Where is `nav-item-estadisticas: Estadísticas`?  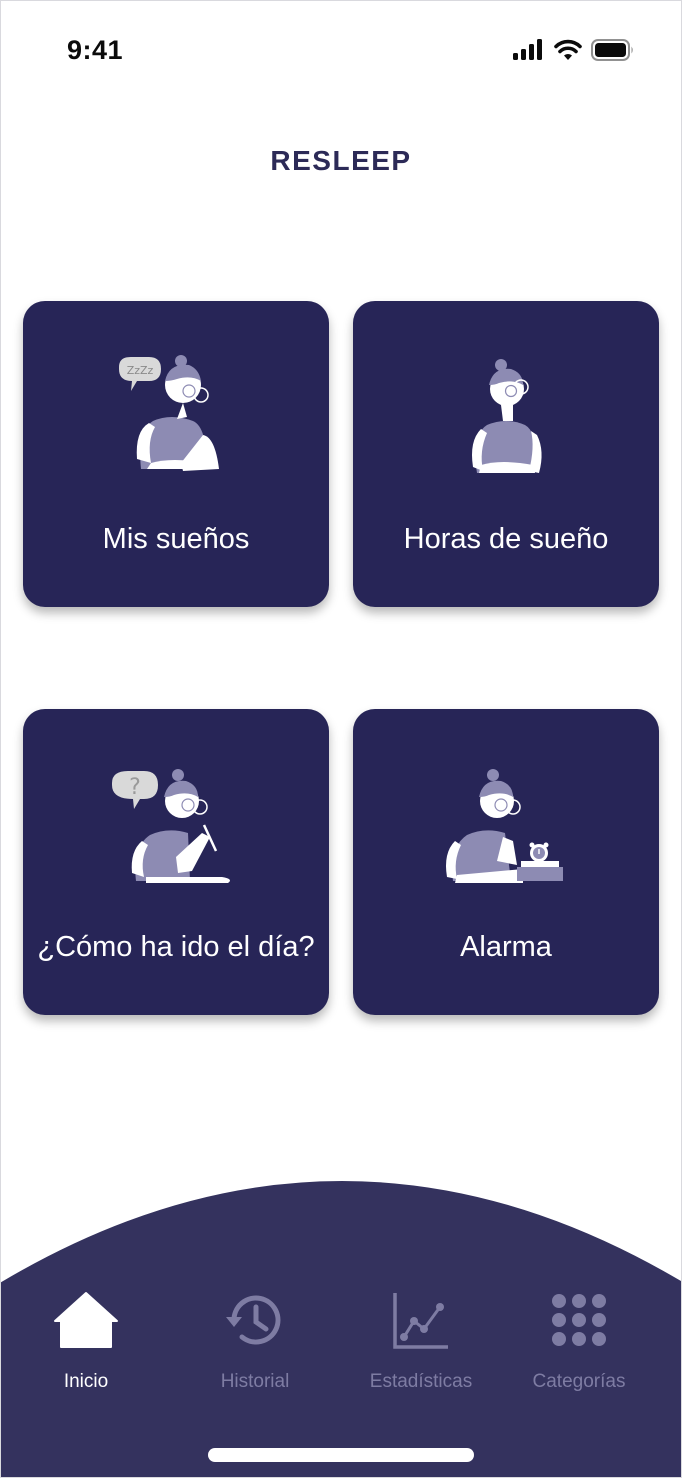 nav-item-estadisticas: Estadísticas is located at coordinates (421, 1346).